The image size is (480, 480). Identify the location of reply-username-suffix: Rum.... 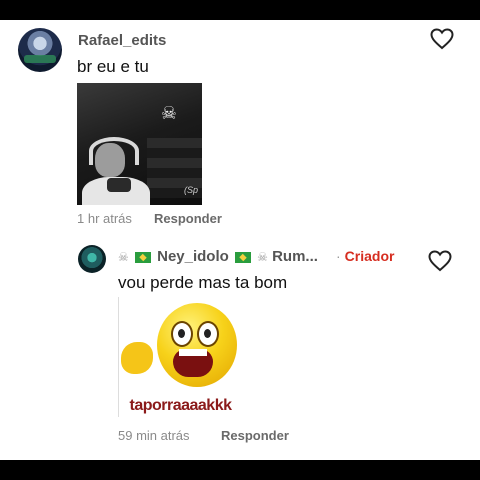
(295, 256).